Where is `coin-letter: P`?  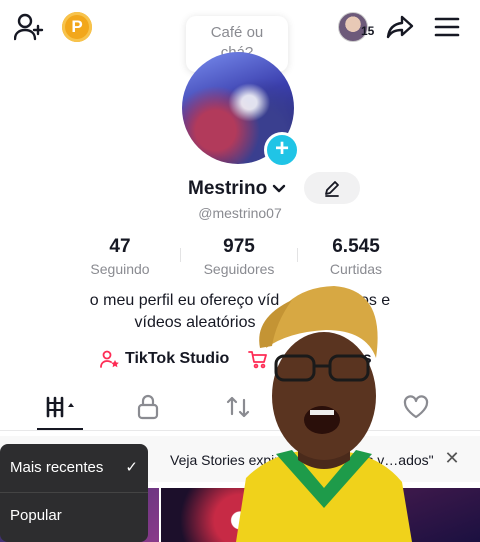
coin-letter: P is located at coordinates (77, 26).